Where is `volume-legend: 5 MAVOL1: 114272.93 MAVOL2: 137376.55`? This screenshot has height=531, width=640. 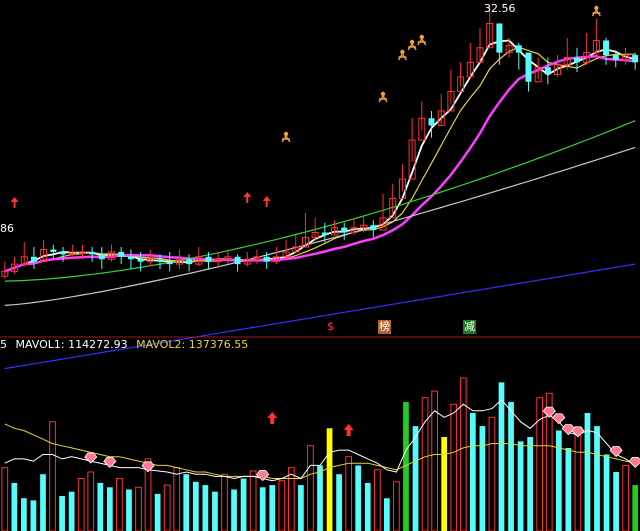
volume-legend: 5 MAVOL1: 114272.93 MAVOL2: 137376.55 is located at coordinates (126, 346).